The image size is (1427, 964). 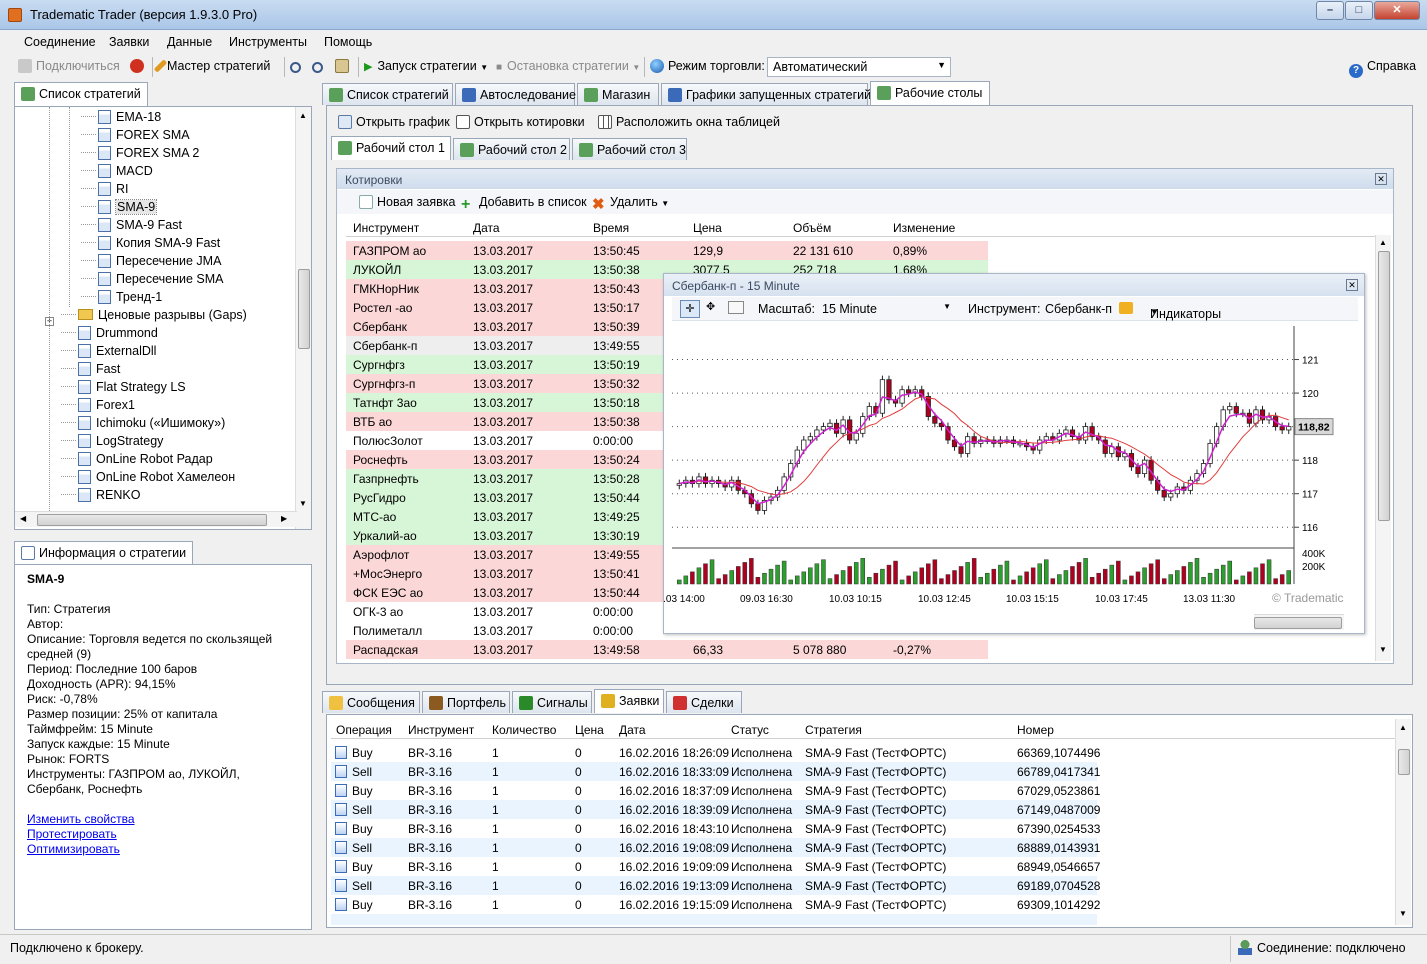 I want to click on chart-hscroll, so click(x=1299, y=622).